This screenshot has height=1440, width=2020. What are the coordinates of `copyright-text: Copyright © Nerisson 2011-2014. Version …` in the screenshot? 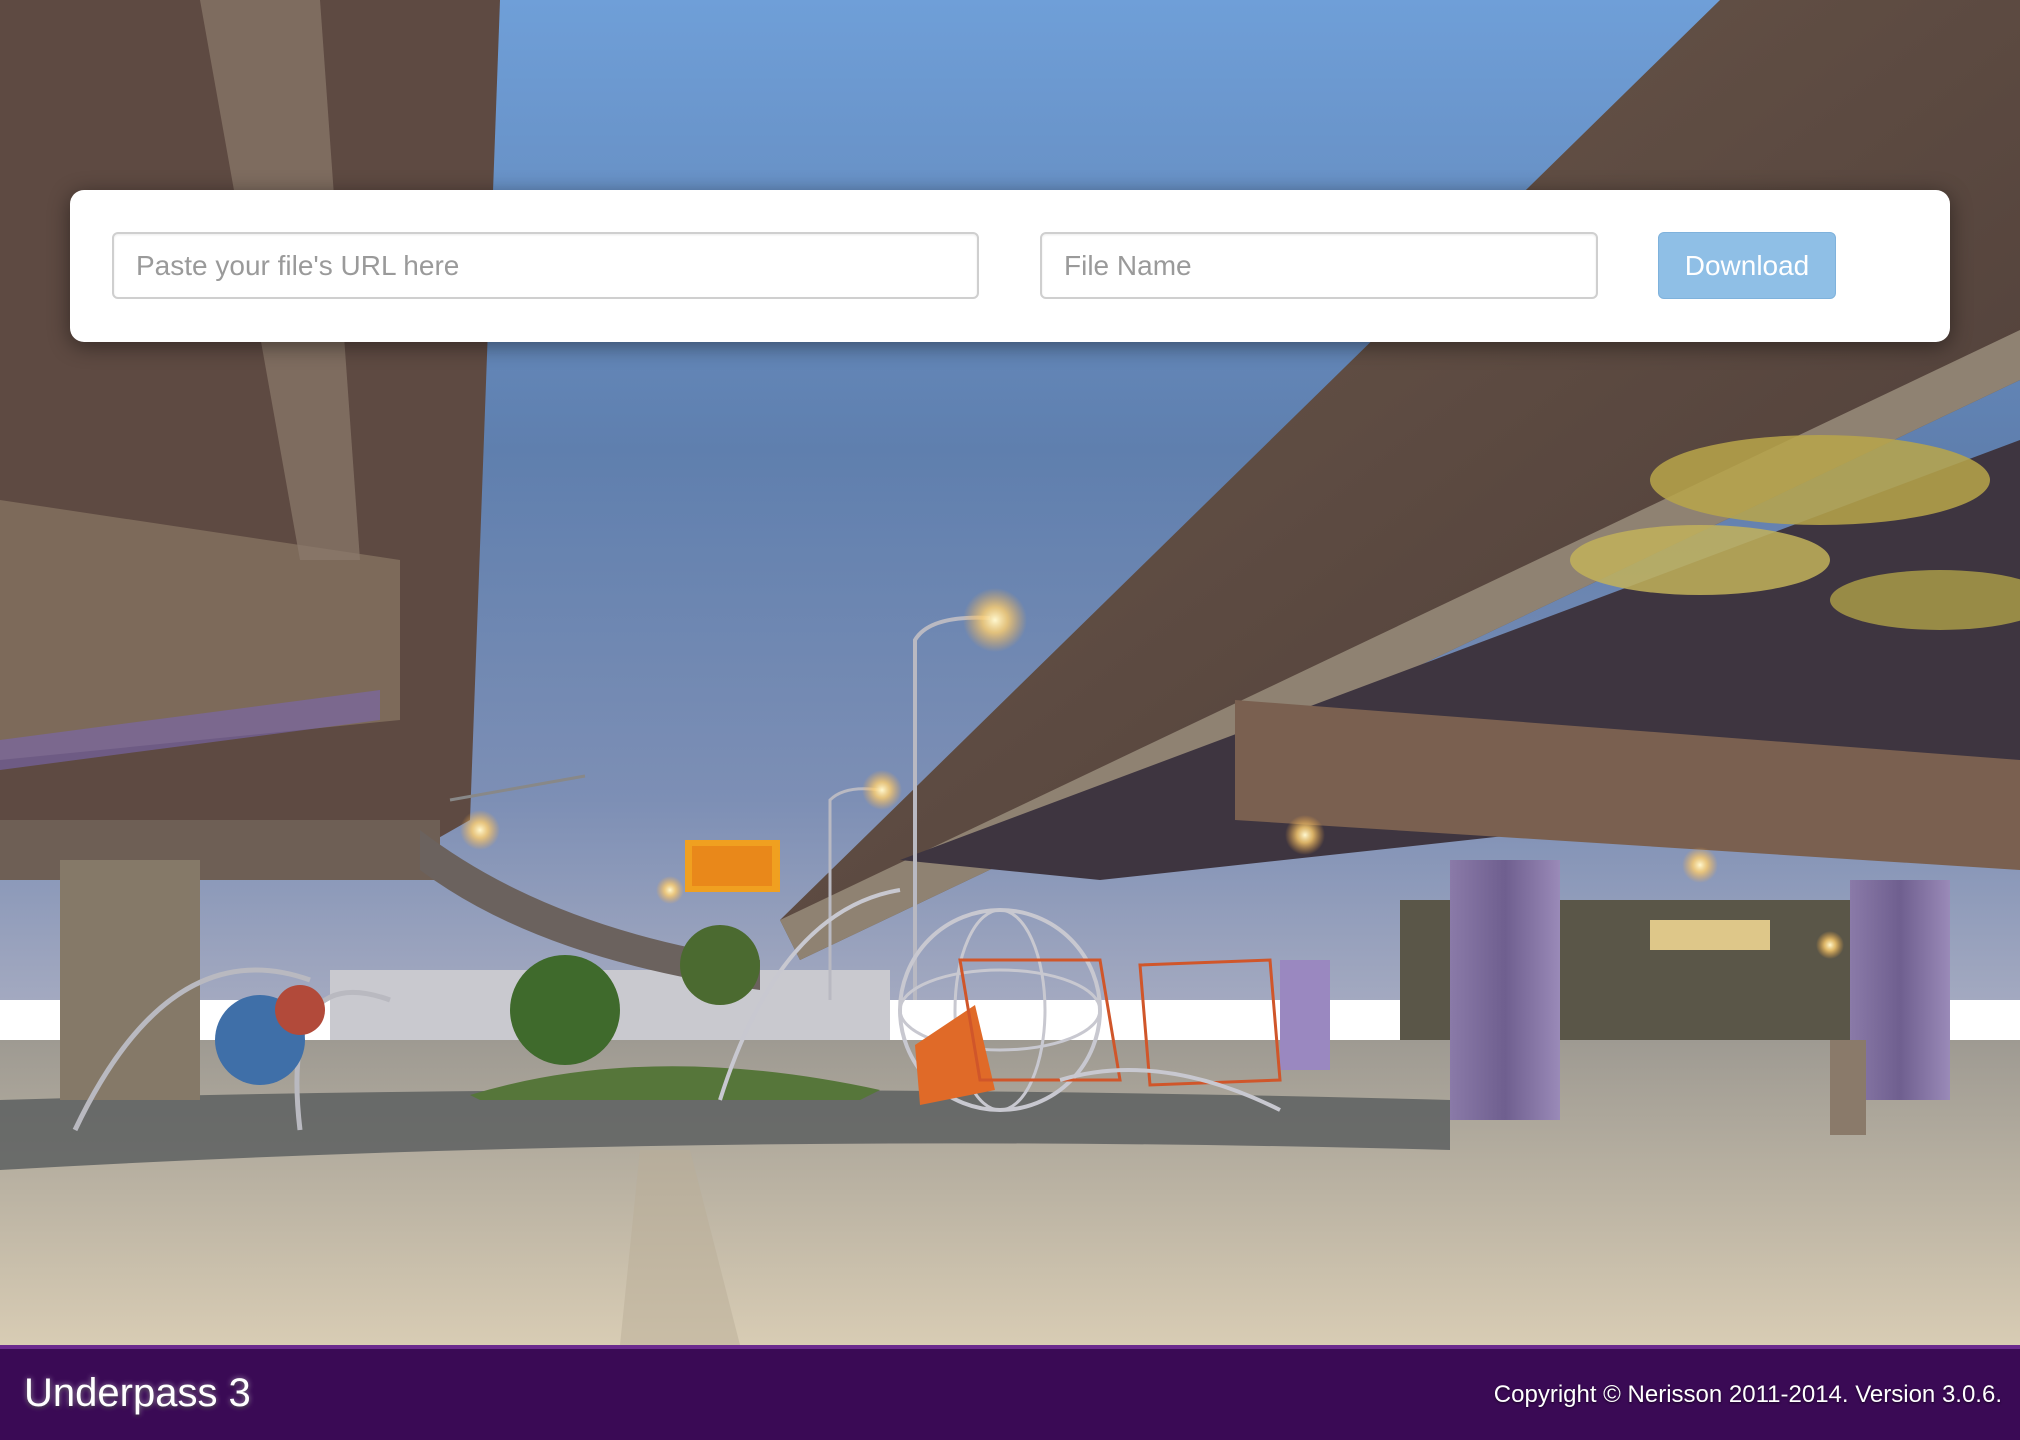 It's located at (1747, 1394).